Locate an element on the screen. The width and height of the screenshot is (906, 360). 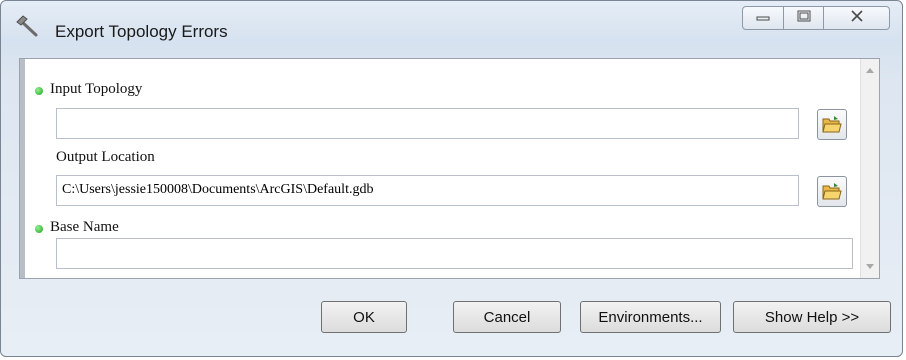
base-name-field is located at coordinates (454, 253).